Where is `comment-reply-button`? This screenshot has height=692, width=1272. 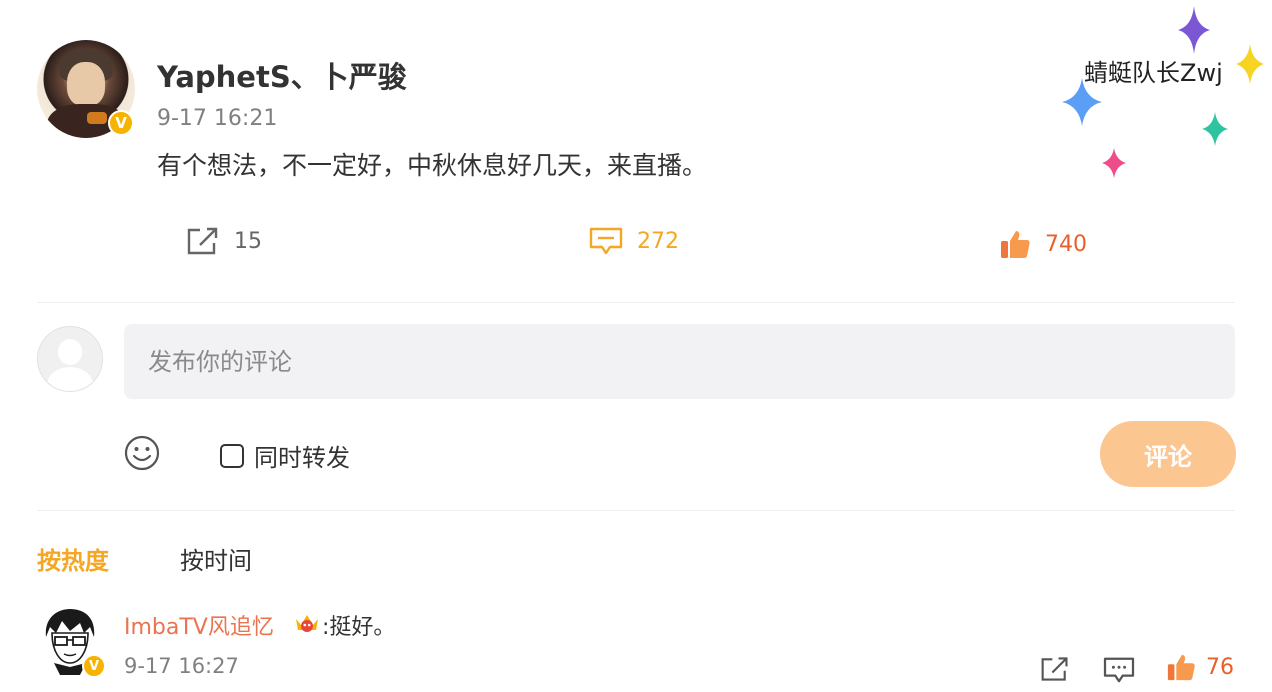
comment-reply-button is located at coordinates (1119, 672).